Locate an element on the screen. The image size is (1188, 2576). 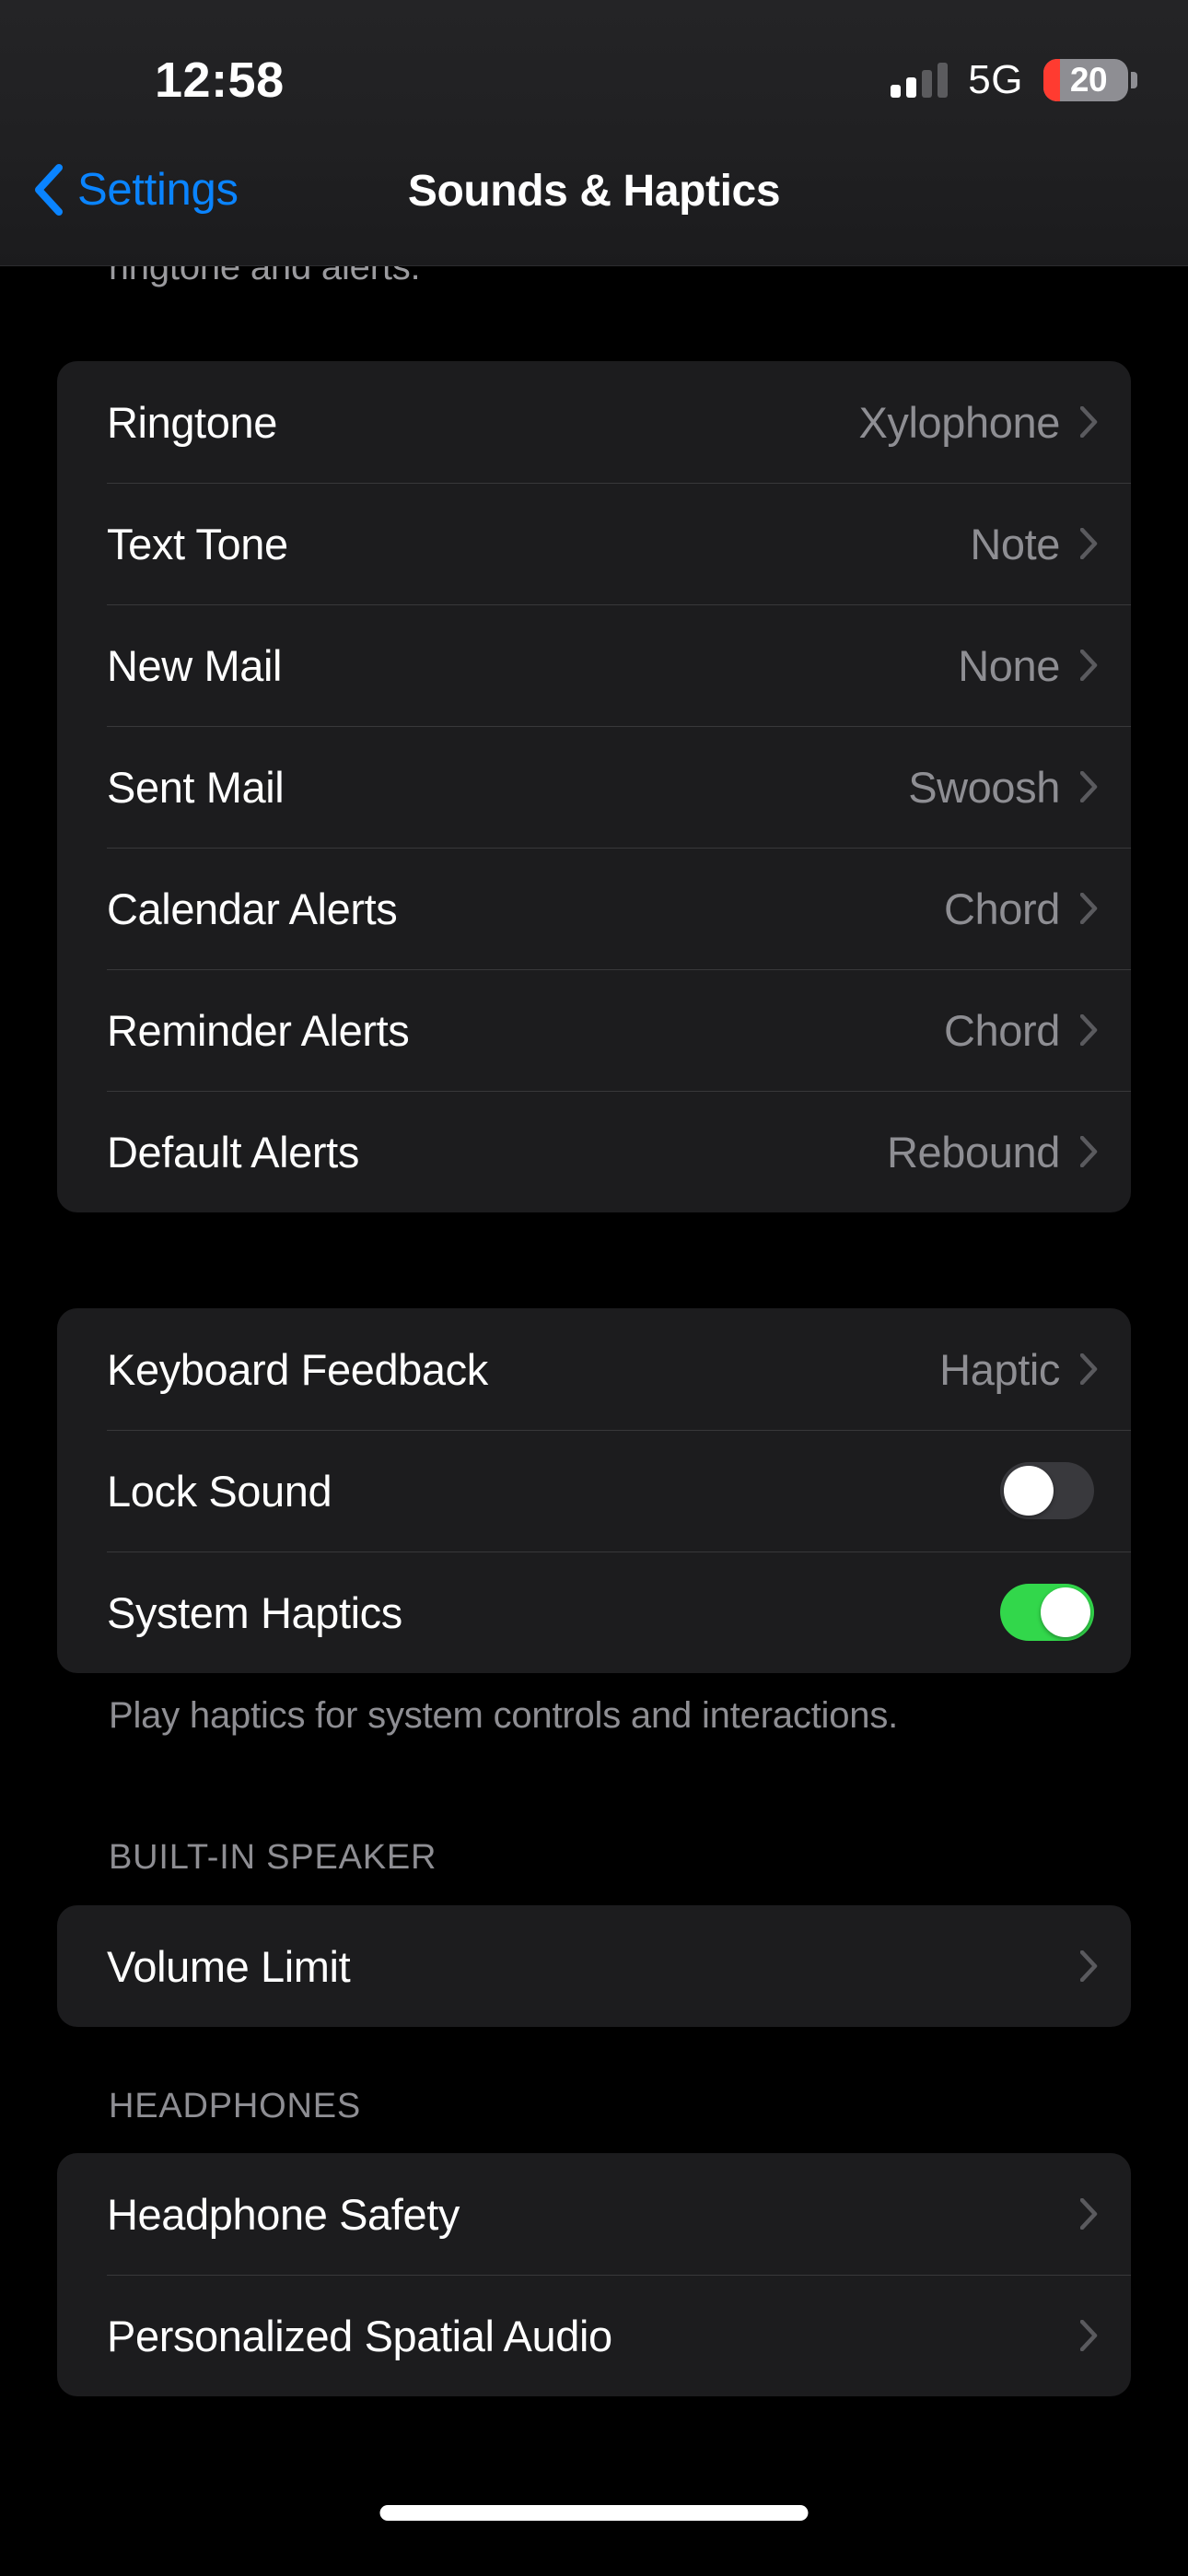
row-label: Reminder Alerts is located at coordinates (258, 1030).